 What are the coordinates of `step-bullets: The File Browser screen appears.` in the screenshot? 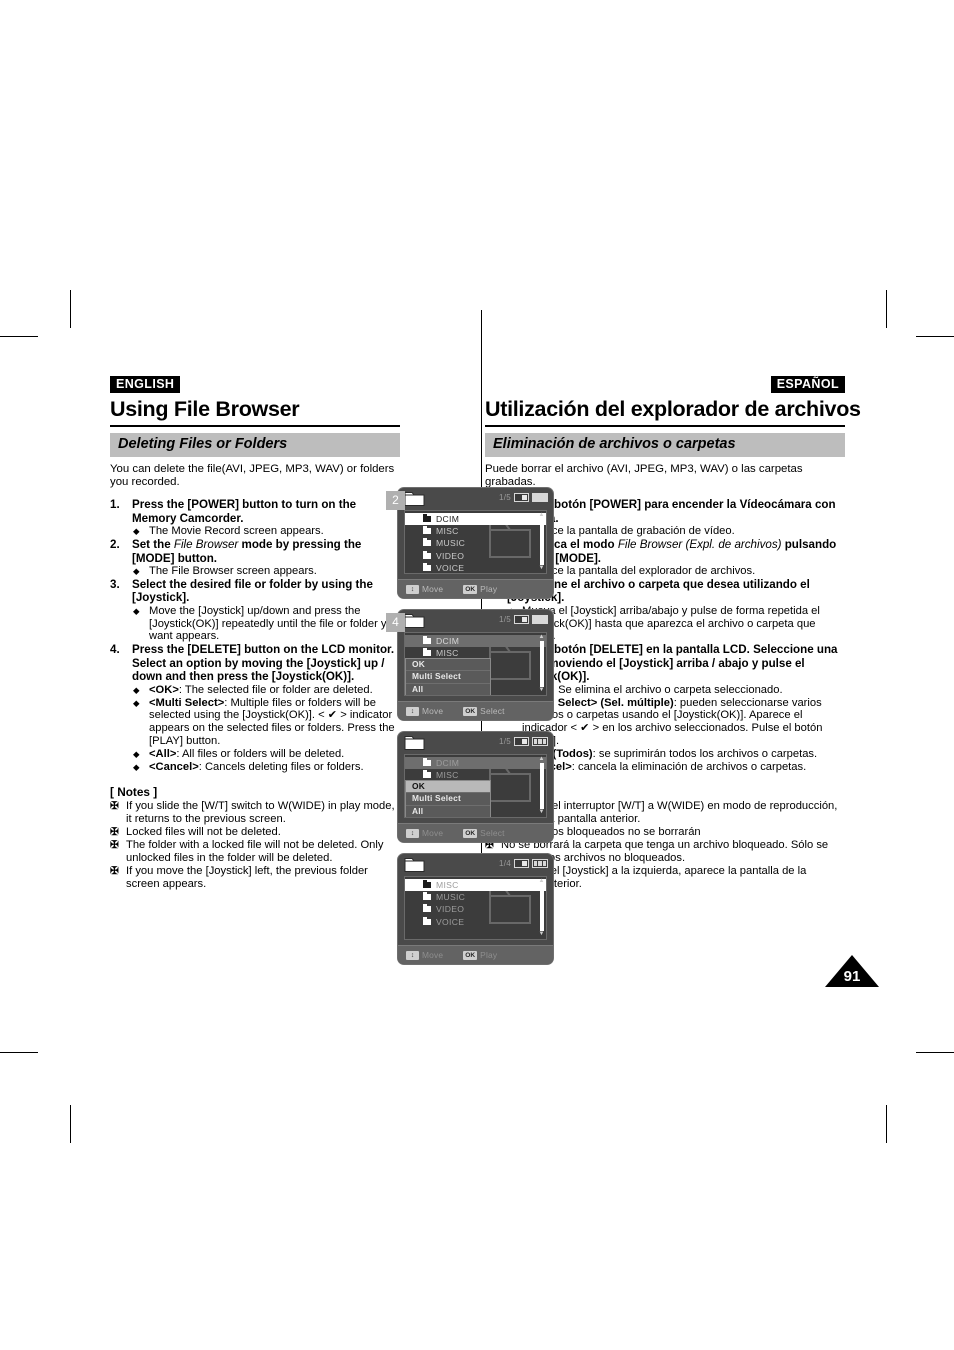 It's located at (266, 571).